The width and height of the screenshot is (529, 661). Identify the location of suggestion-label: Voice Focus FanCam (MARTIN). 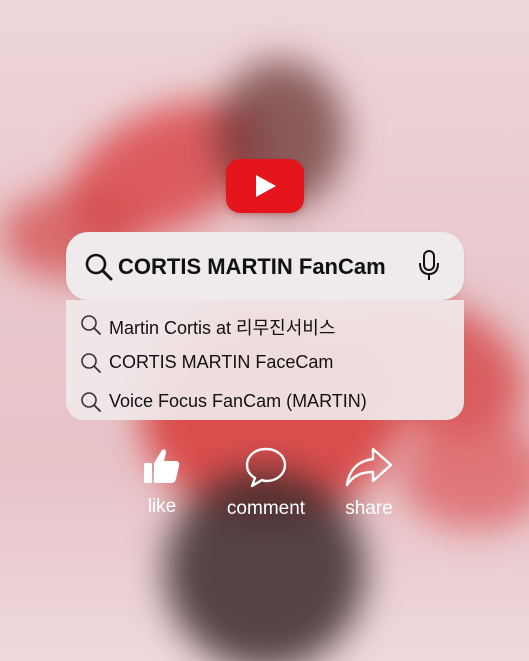
(238, 401).